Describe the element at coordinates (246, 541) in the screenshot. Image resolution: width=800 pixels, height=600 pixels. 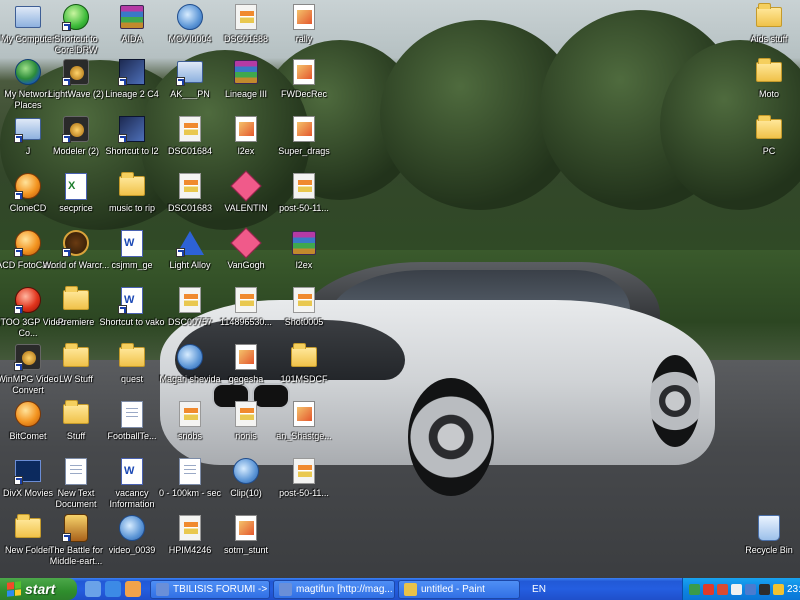
I see `desktop-icon-sotm: sotm_stunt` at that location.